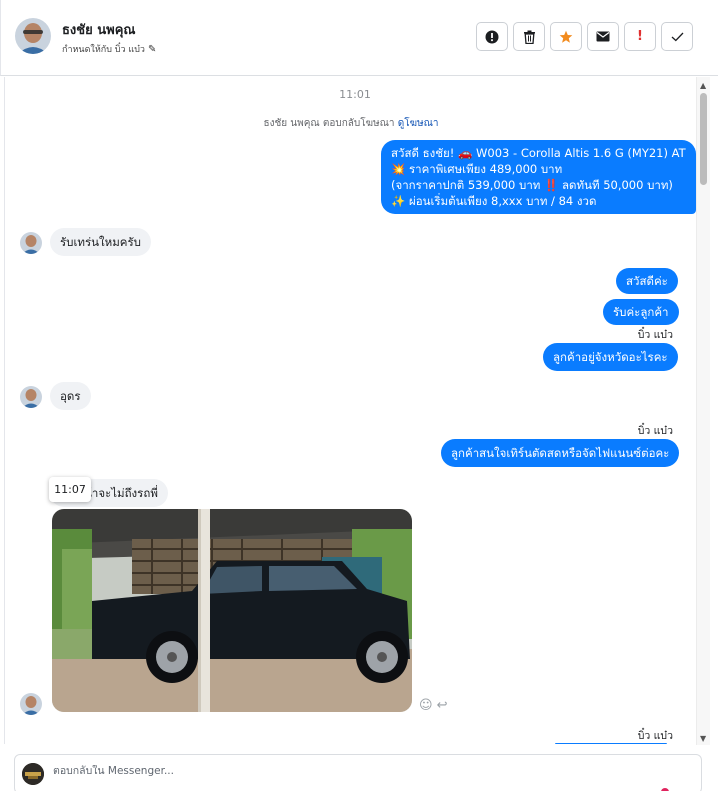  I want to click on incoming-message: อุดร, so click(70, 396).